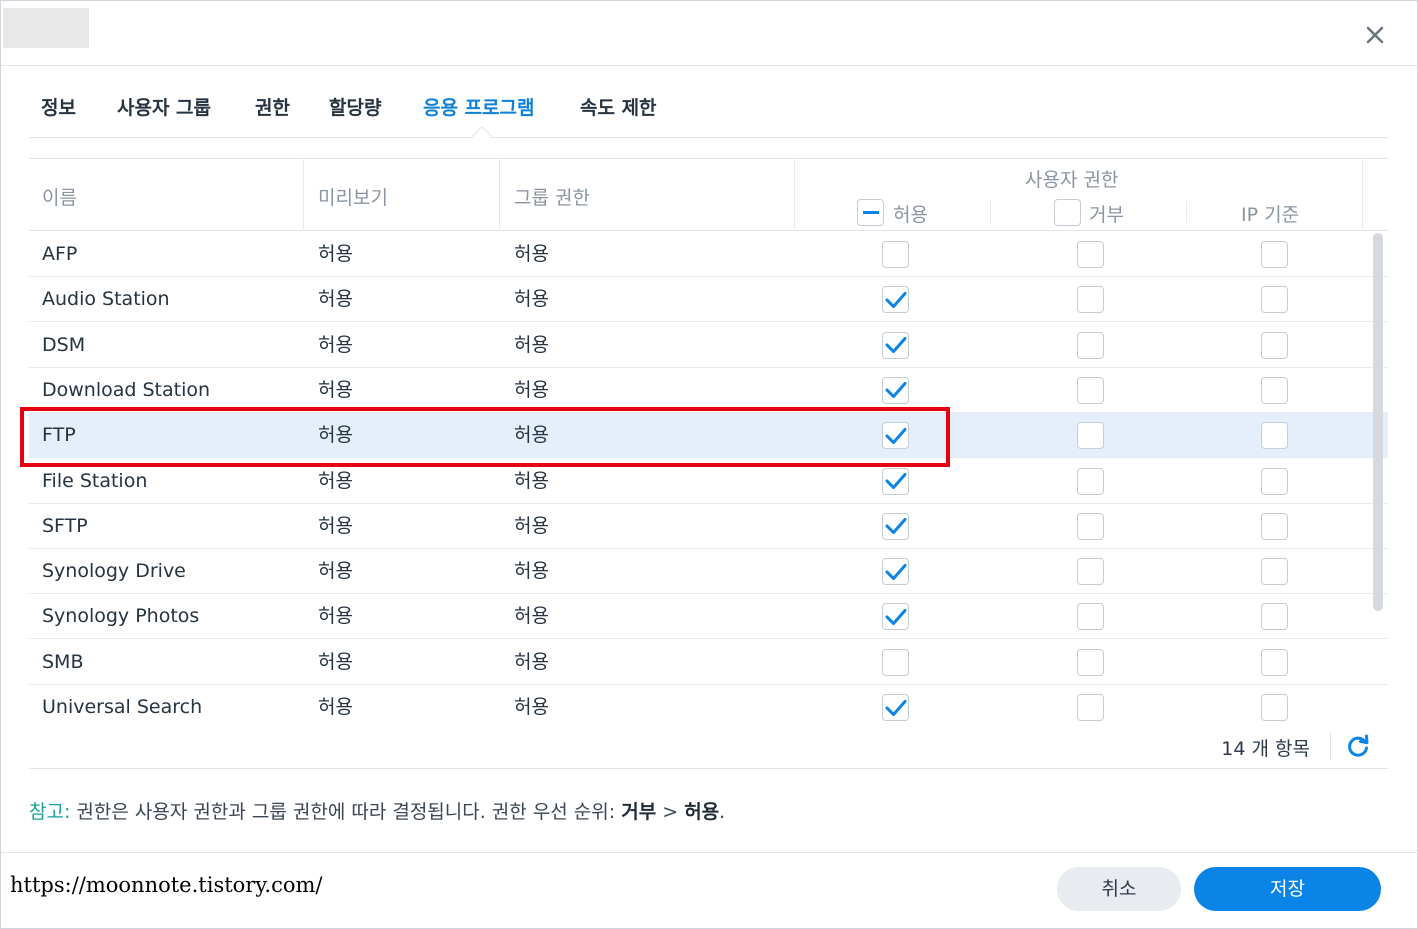  What do you see at coordinates (709, 852) in the screenshot?
I see `footer-divider` at bounding box center [709, 852].